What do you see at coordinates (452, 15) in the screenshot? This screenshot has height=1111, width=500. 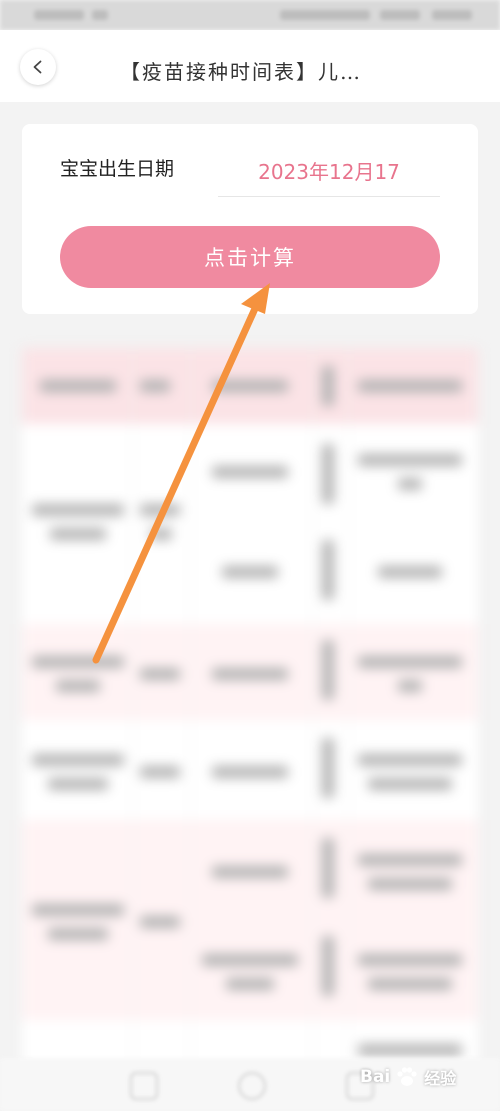 I see `status-battery-icon` at bounding box center [452, 15].